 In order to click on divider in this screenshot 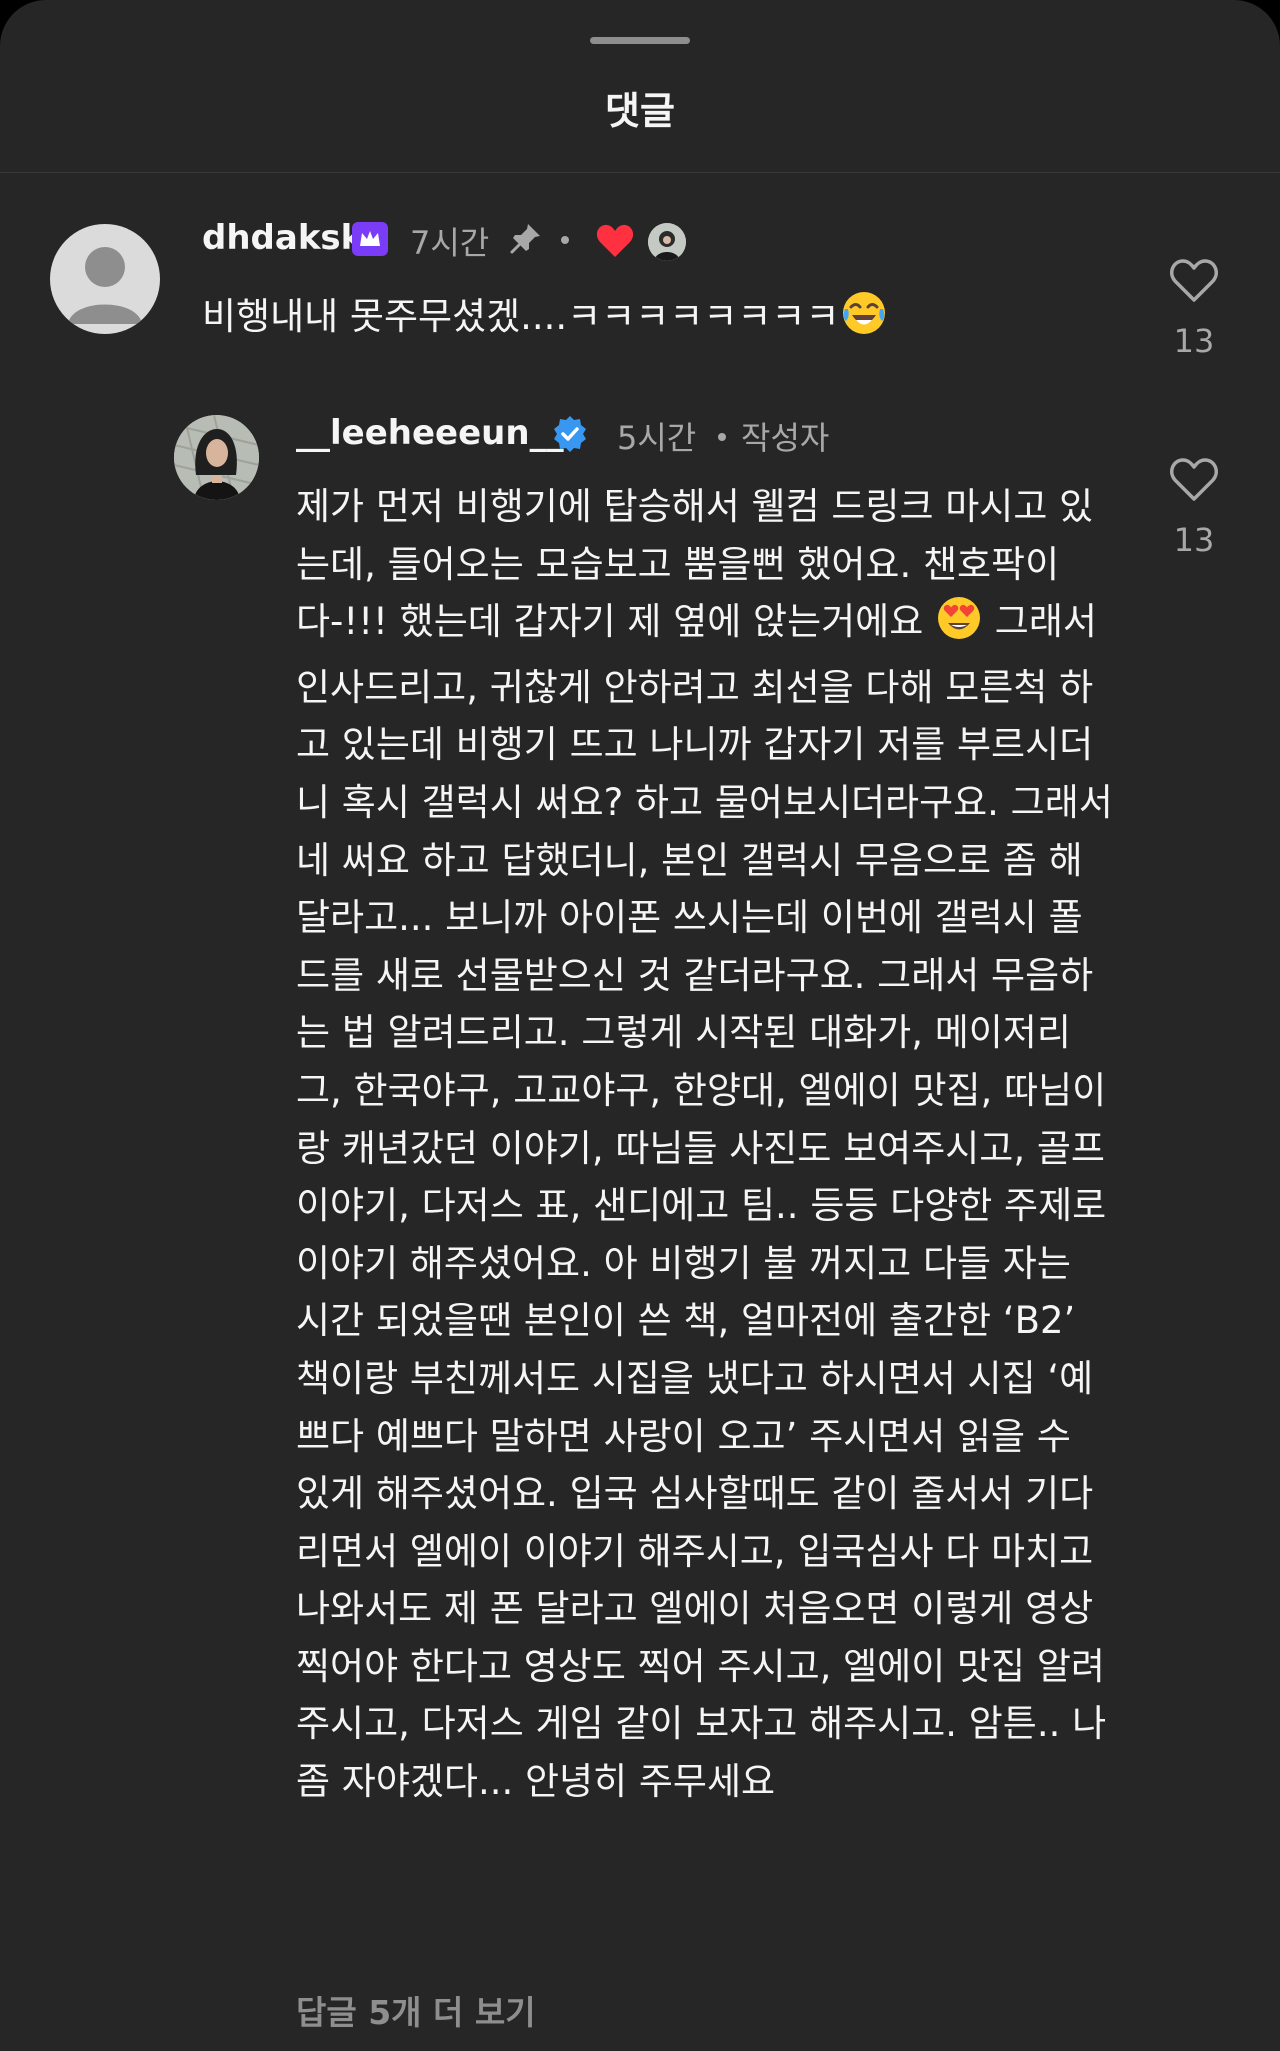, I will do `click(640, 172)`.